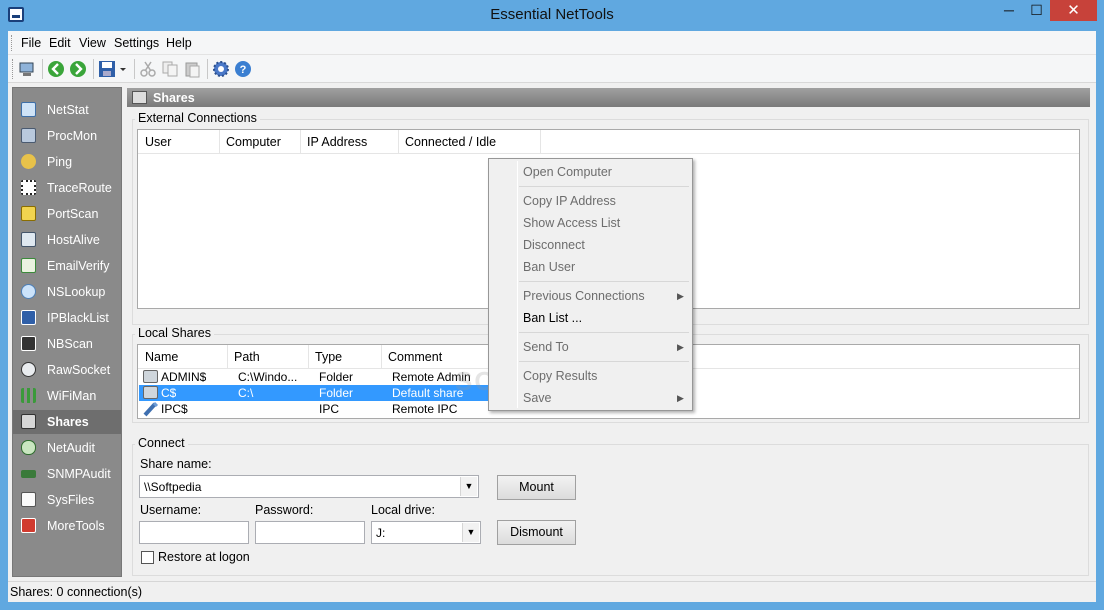 Image resolution: width=1104 pixels, height=610 pixels. What do you see at coordinates (67, 110) in the screenshot?
I see `nav-item-netstat: NetStat` at bounding box center [67, 110].